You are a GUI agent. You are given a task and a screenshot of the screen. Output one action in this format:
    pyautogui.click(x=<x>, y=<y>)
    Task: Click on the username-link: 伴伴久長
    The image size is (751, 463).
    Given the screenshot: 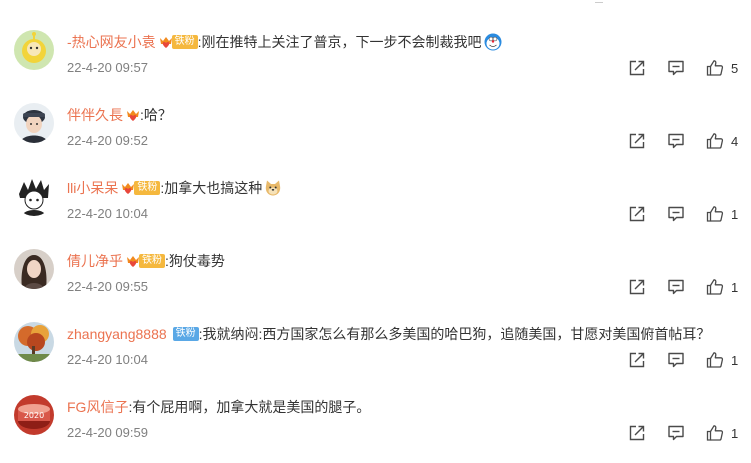 What is the action you would take?
    pyautogui.click(x=95, y=115)
    